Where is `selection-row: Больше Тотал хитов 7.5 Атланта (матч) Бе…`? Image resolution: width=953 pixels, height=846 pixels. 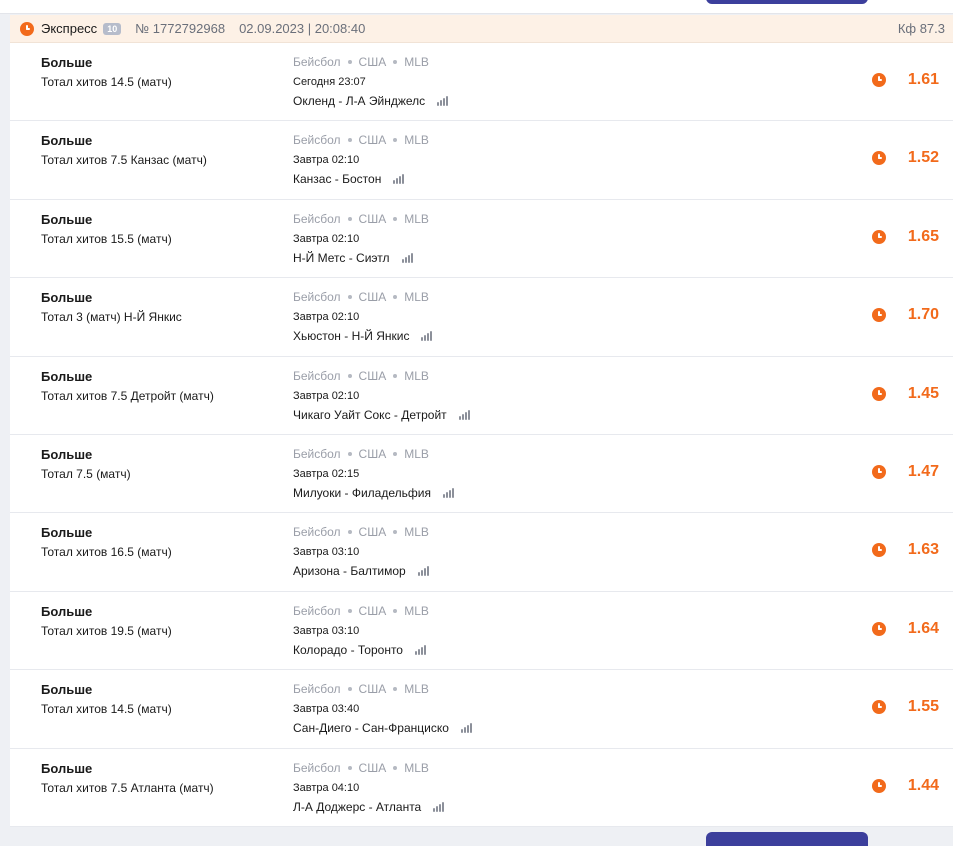 selection-row: Больше Тотал хитов 7.5 Атланта (матч) Бе… is located at coordinates (481, 788).